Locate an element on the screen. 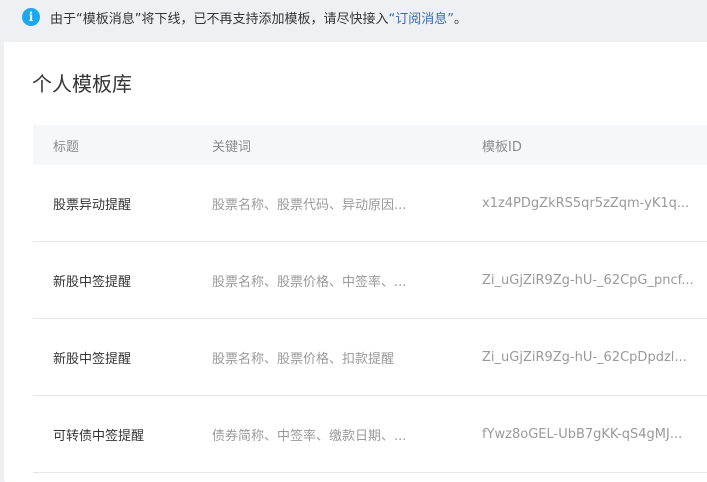 Image resolution: width=707 pixels, height=482 pixels. table-header: 标题 关键词 模板ID is located at coordinates (370, 145).